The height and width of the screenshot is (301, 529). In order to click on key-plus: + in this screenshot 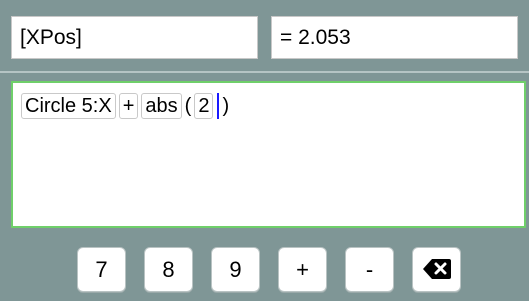, I will do `click(302, 269)`.